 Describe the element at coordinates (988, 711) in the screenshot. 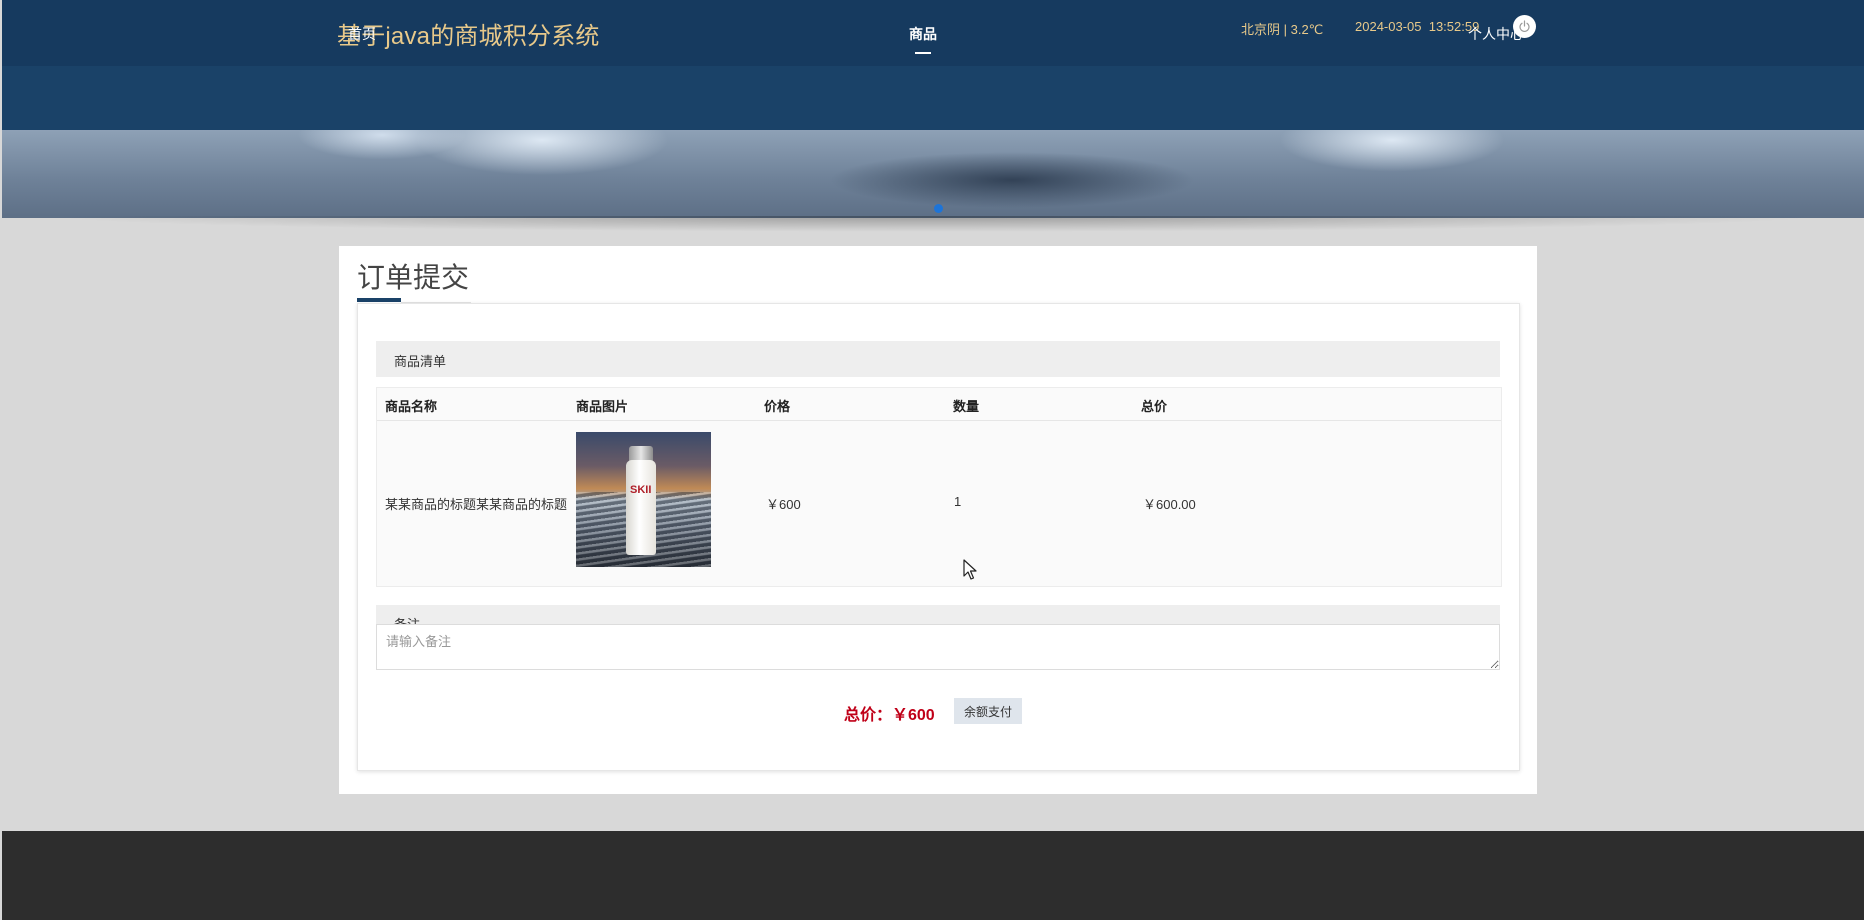

I see `balance-pay-button: 余额支付` at that location.